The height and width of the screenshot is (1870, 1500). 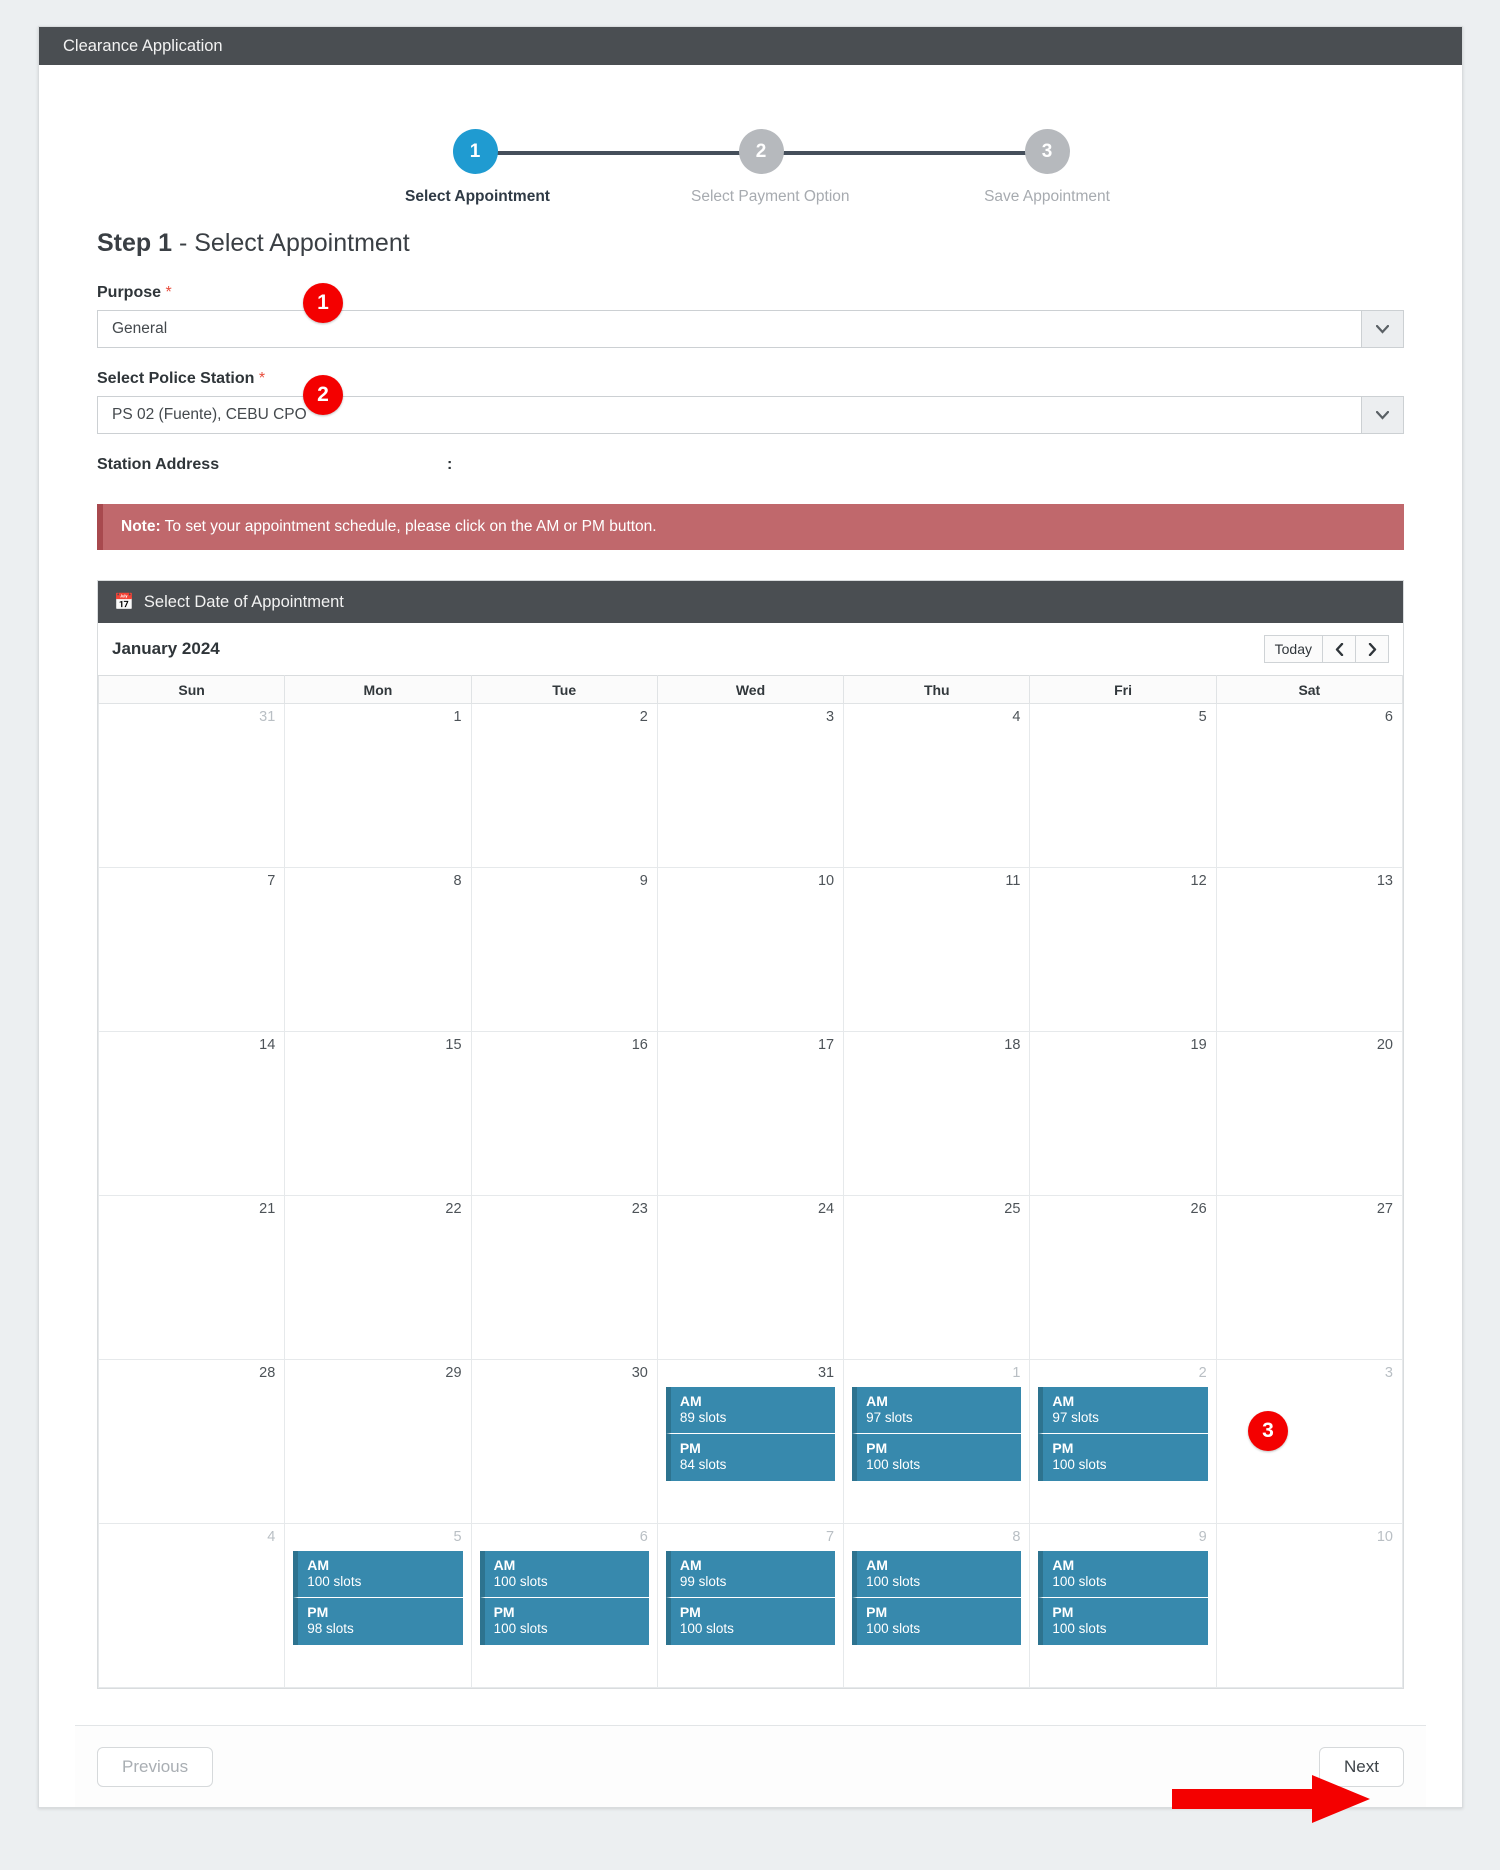 What do you see at coordinates (564, 1441) in the screenshot?
I see `calendar-day-cell: 30` at bounding box center [564, 1441].